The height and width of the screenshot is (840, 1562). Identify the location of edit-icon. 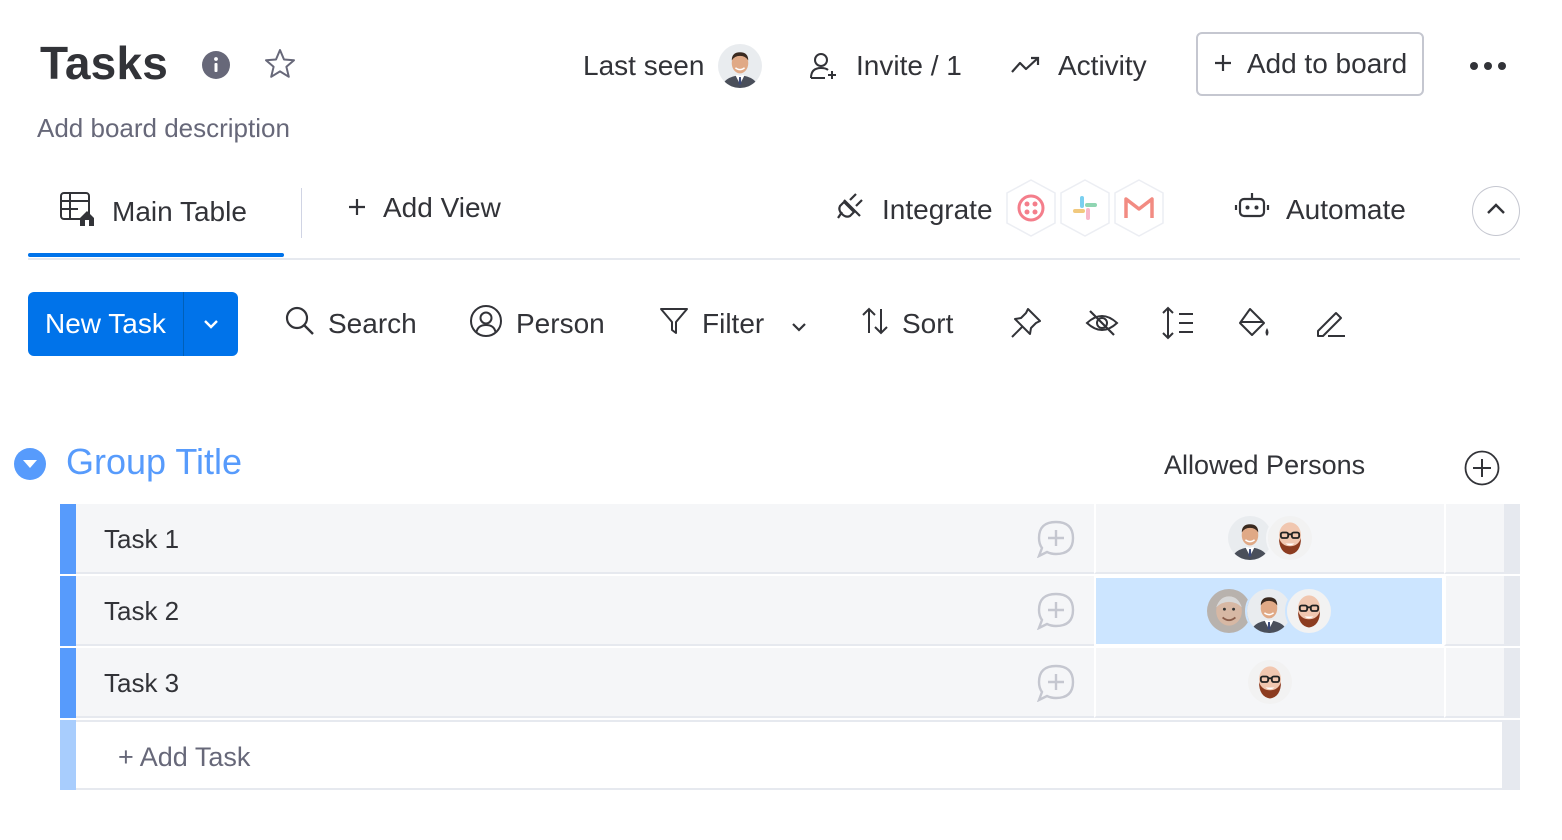
(1330, 323).